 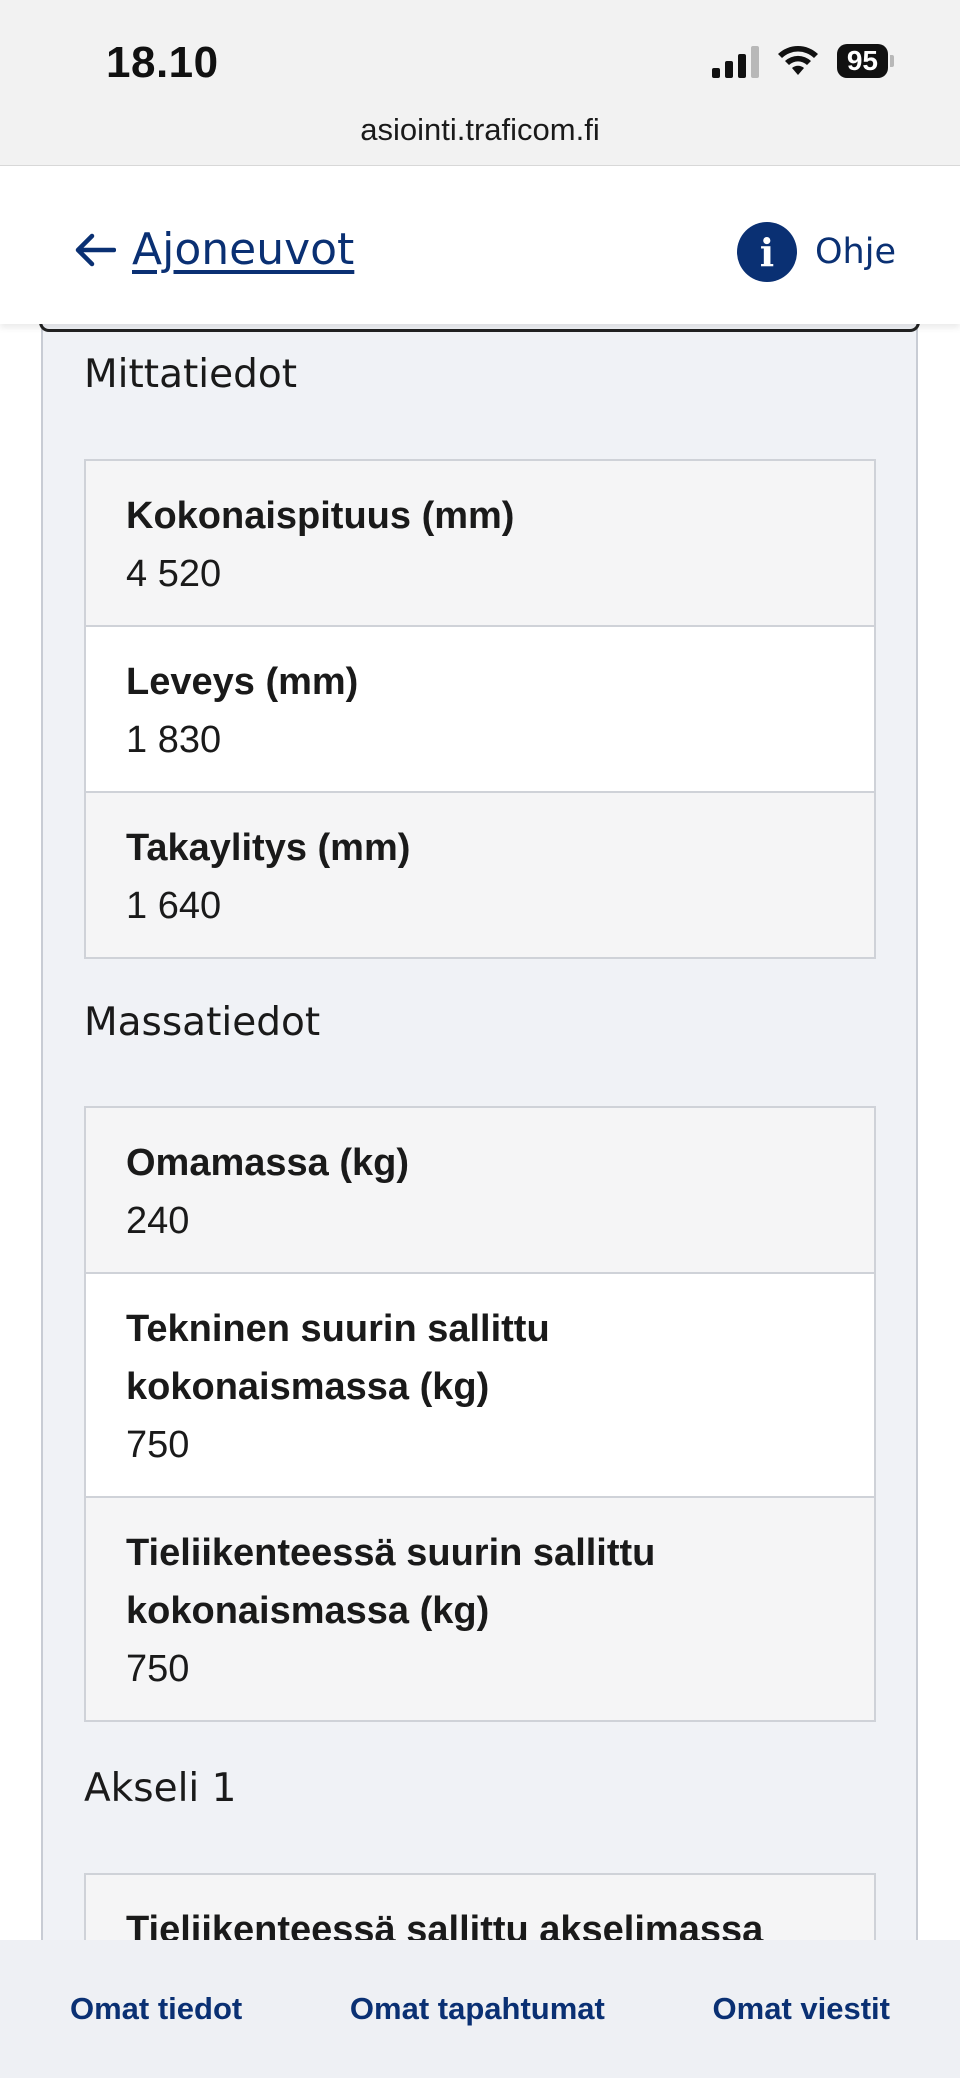 I want to click on row-value: 4 520, so click(x=174, y=574).